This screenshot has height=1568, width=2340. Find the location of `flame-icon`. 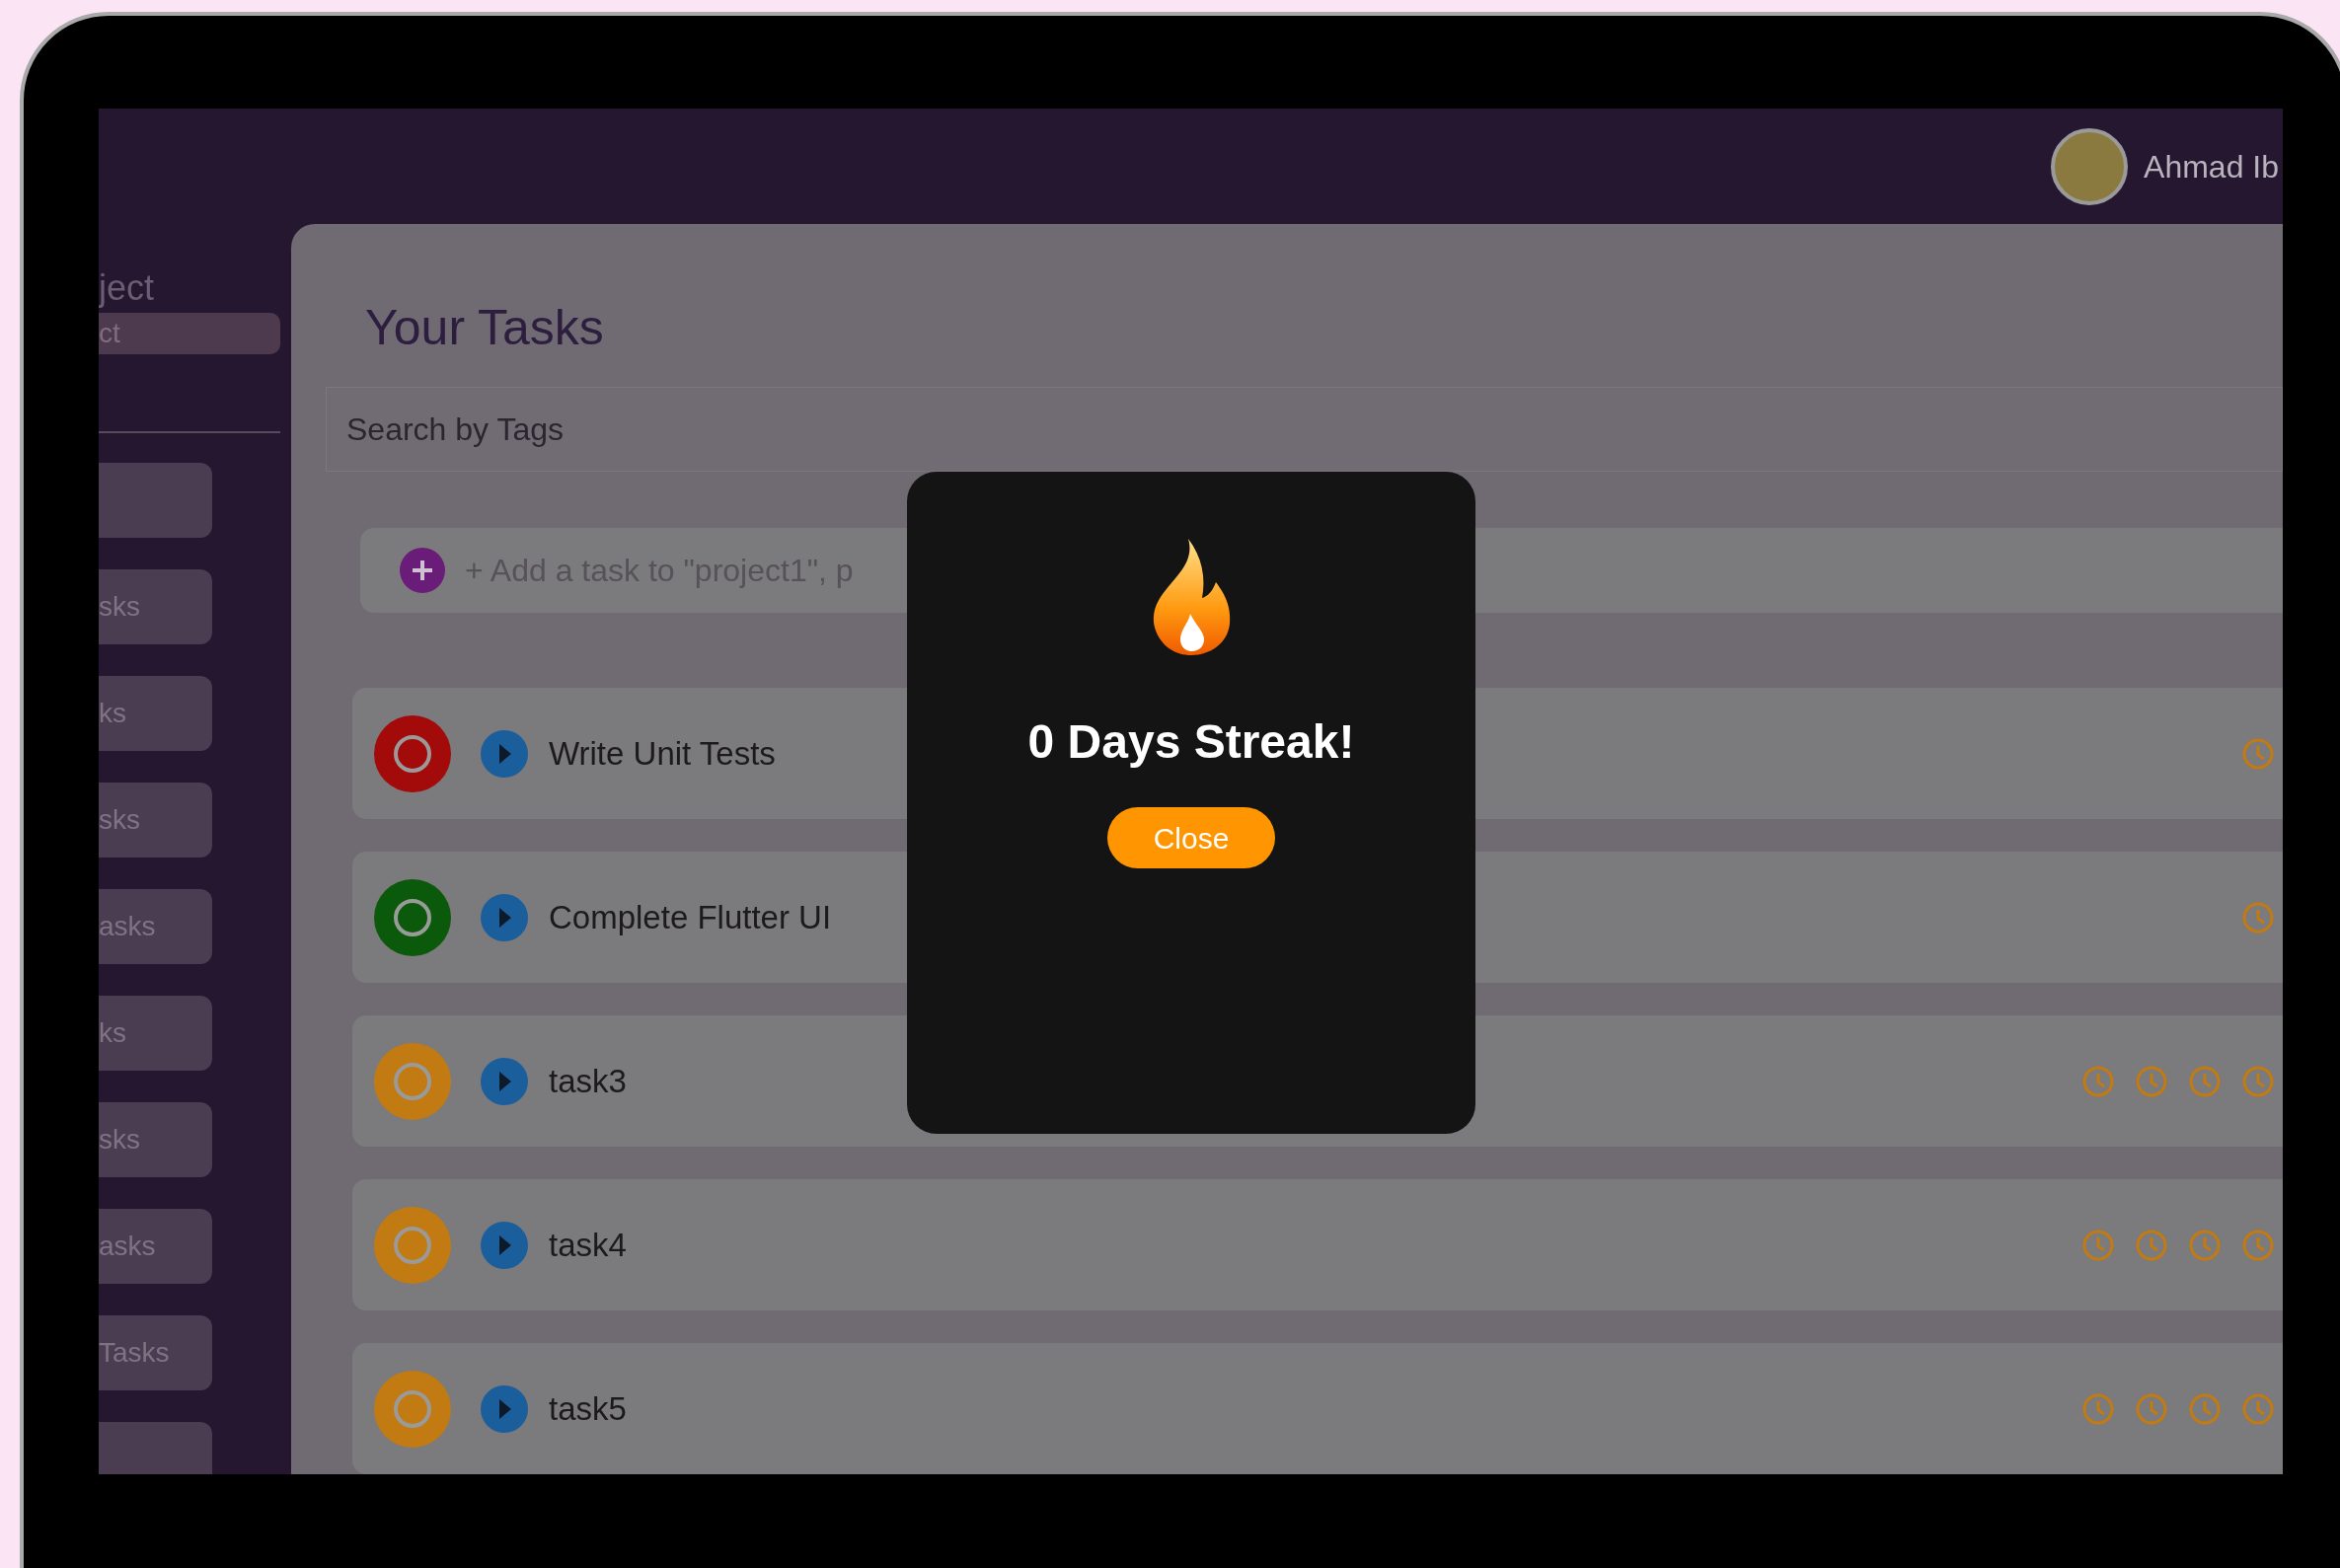

flame-icon is located at coordinates (1191, 597).